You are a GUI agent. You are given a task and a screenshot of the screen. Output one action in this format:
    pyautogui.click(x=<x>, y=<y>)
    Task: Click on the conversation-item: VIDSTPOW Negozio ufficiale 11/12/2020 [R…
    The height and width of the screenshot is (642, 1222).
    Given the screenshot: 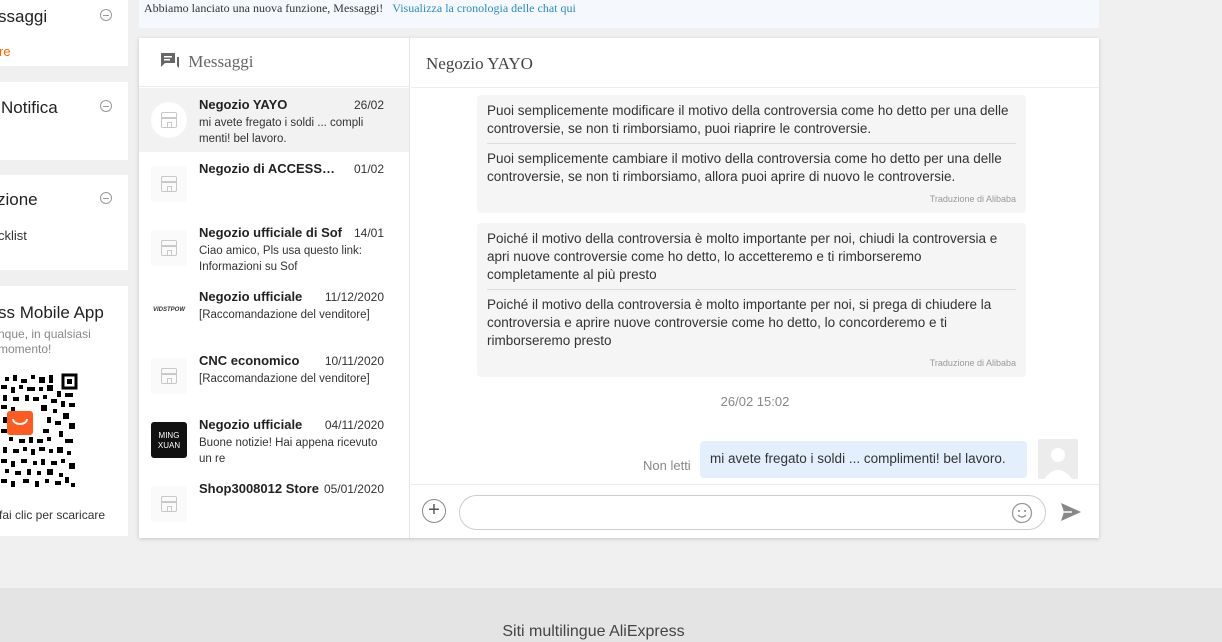 What is the action you would take?
    pyautogui.click(x=274, y=312)
    